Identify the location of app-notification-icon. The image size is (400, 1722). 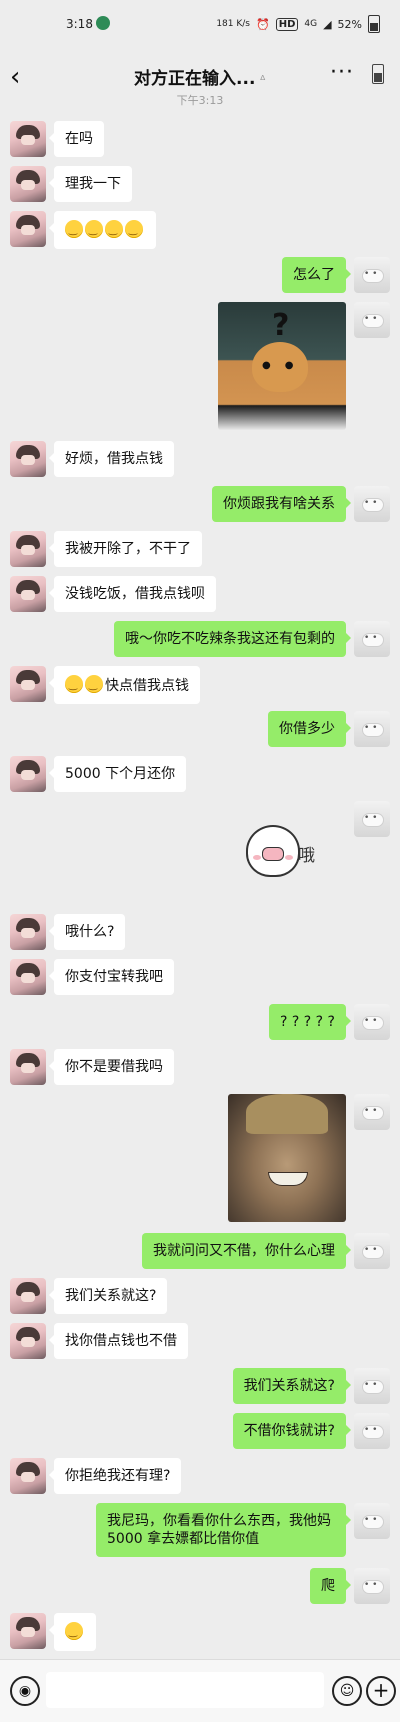
(103, 23).